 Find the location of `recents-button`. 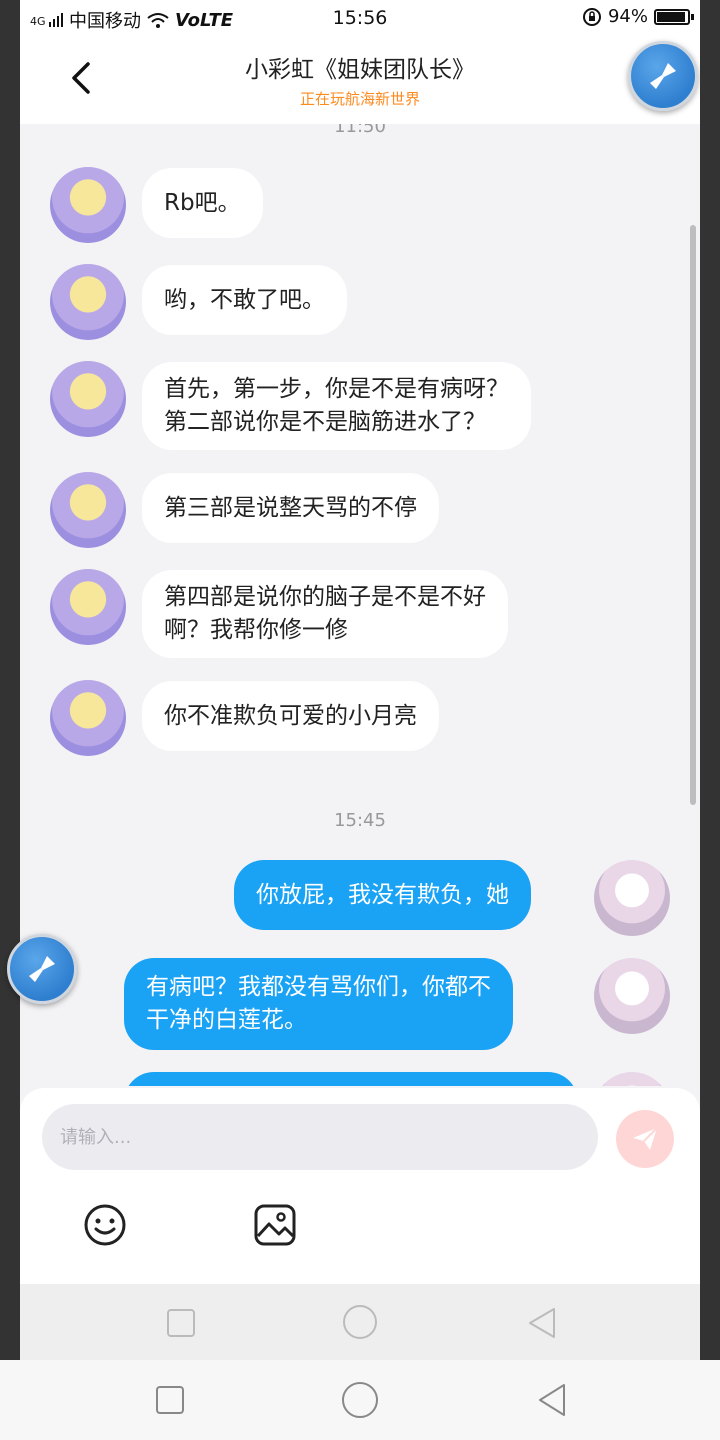

recents-button is located at coordinates (181, 1325).